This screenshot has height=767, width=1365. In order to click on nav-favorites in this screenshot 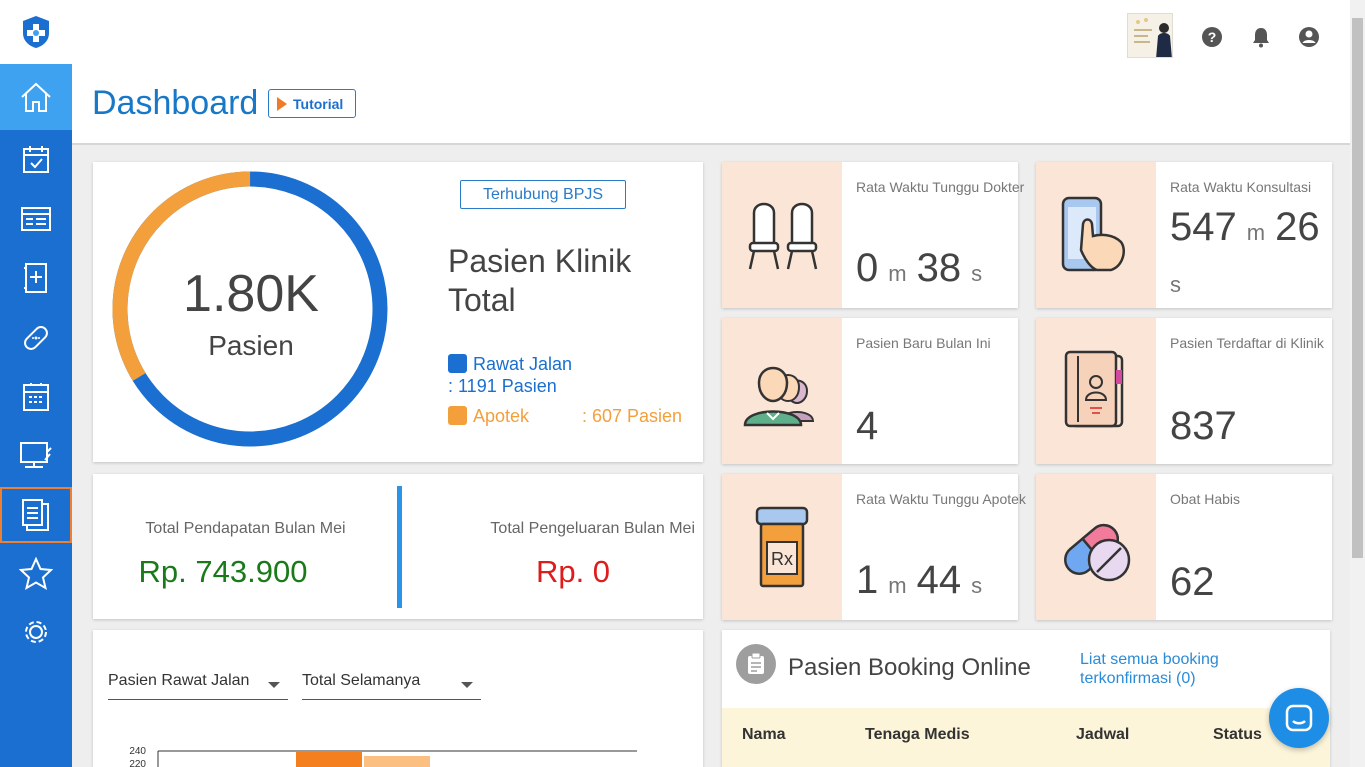, I will do `click(36, 574)`.